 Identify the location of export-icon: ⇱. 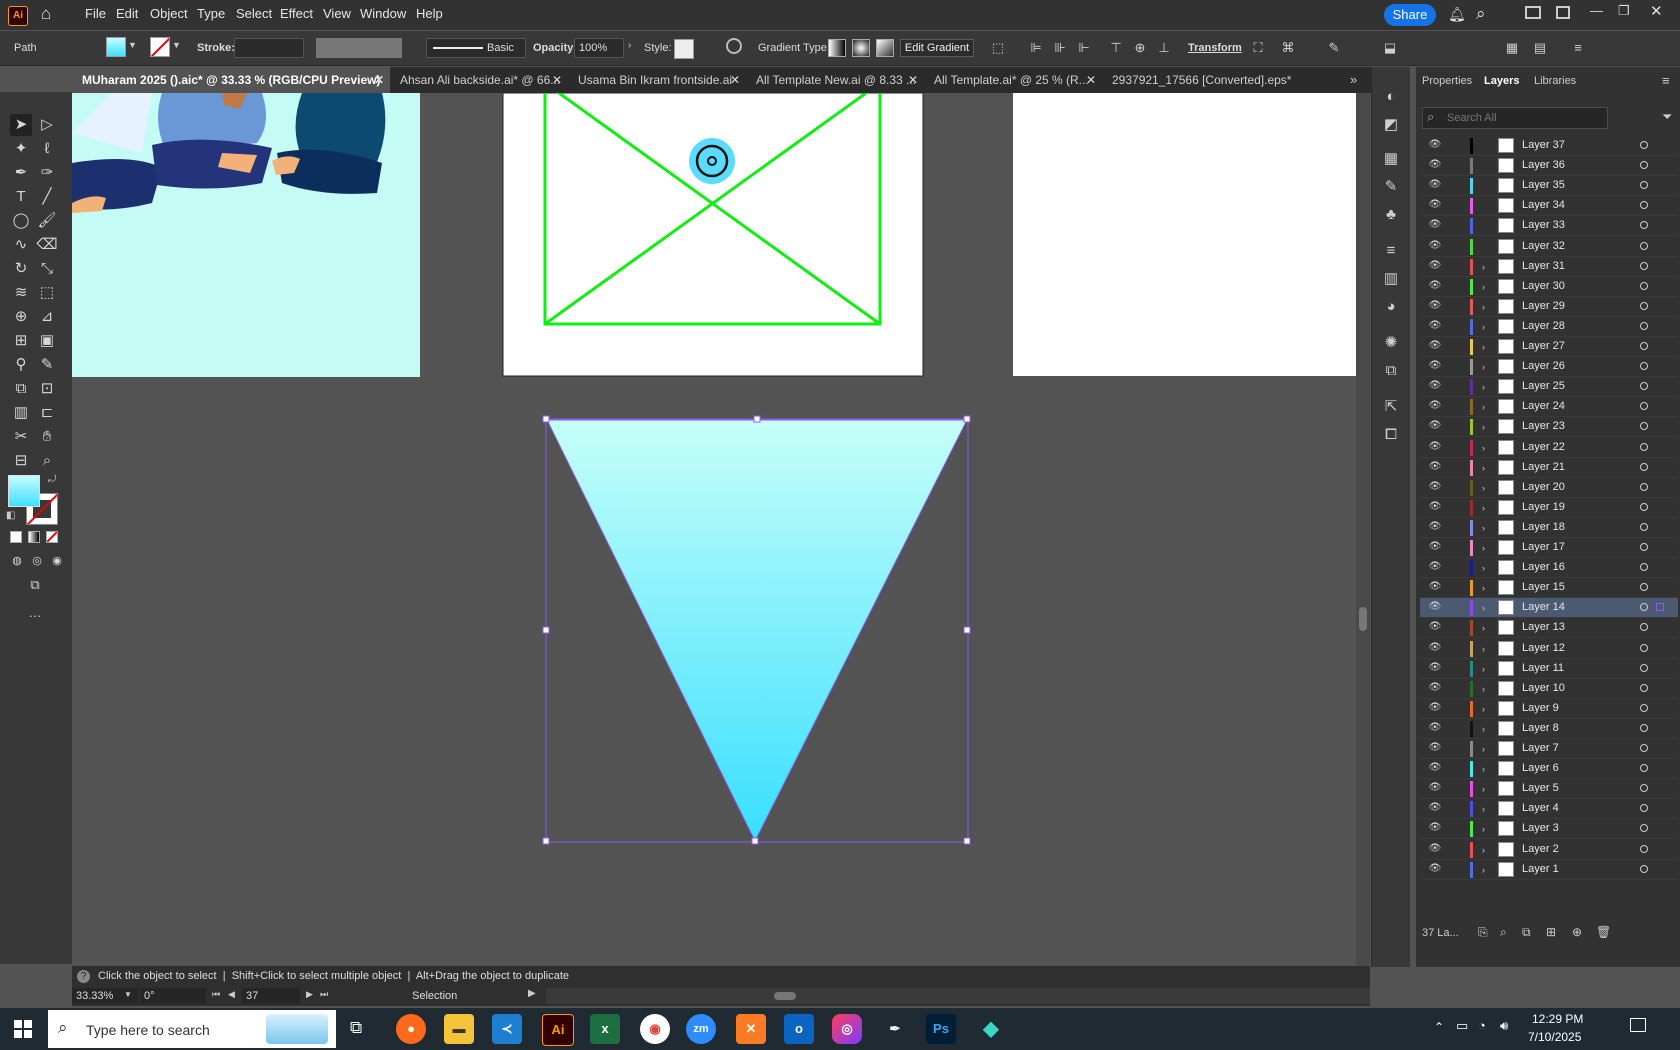
(1391, 407).